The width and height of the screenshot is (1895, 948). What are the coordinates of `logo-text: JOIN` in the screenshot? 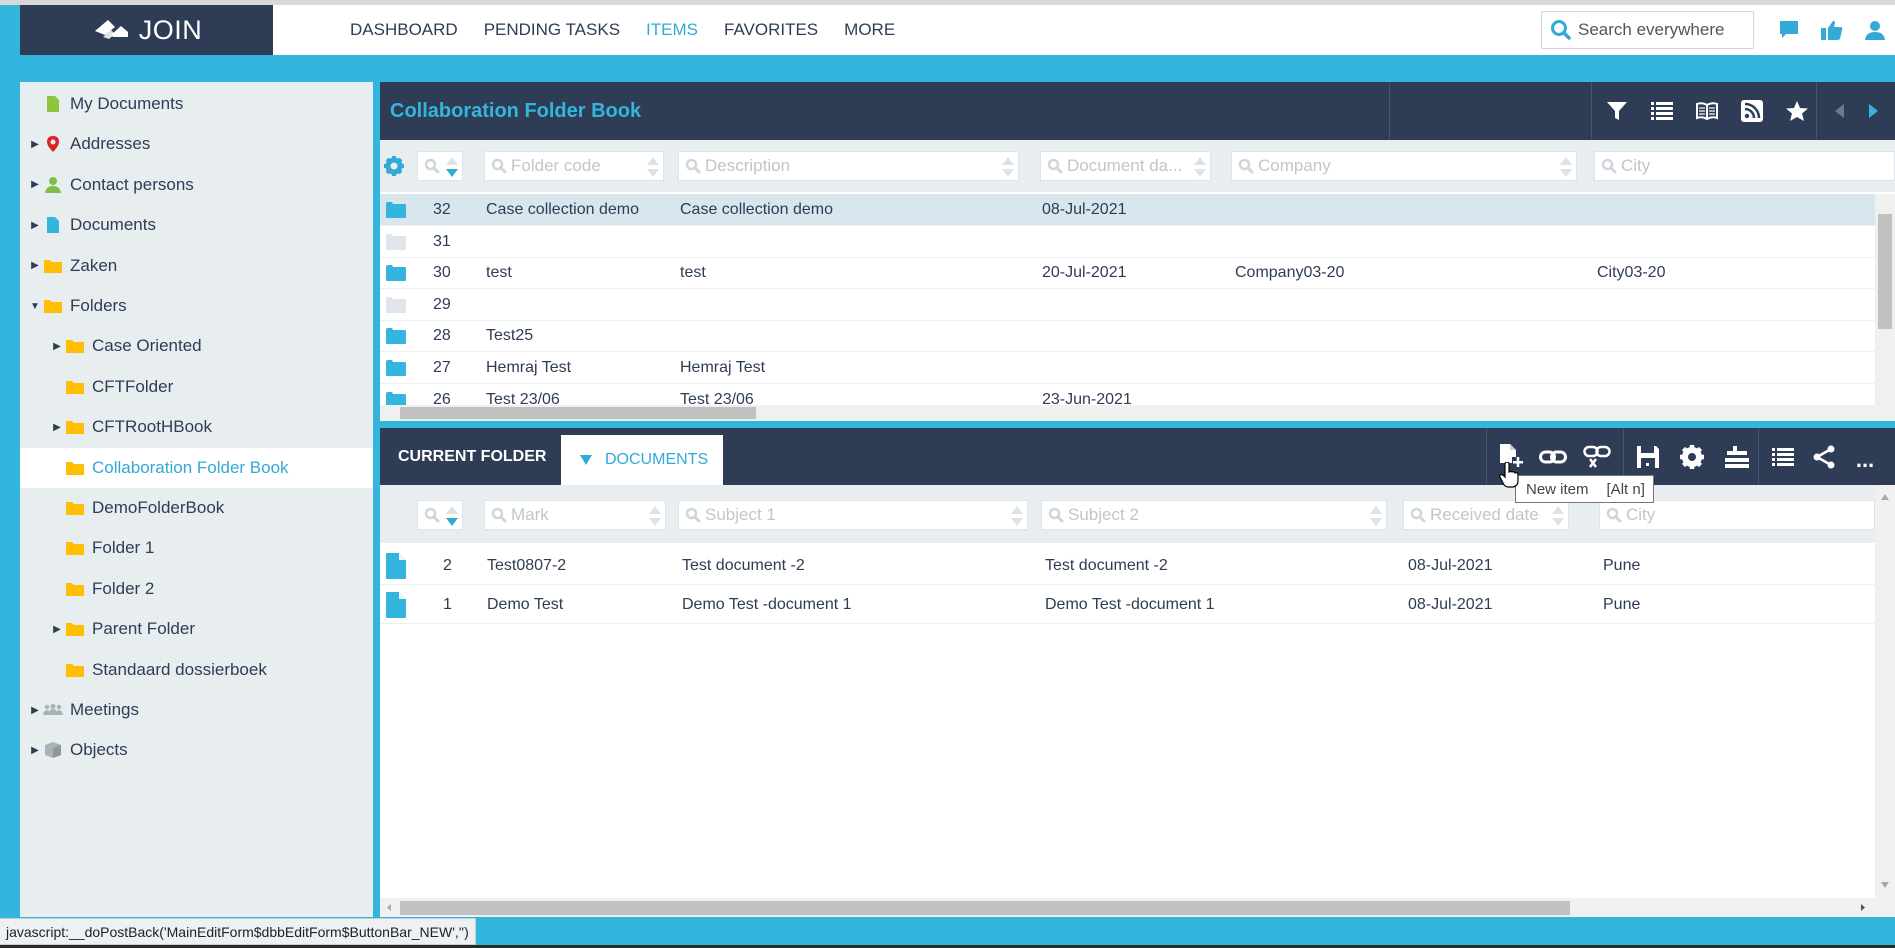 It's located at (170, 29).